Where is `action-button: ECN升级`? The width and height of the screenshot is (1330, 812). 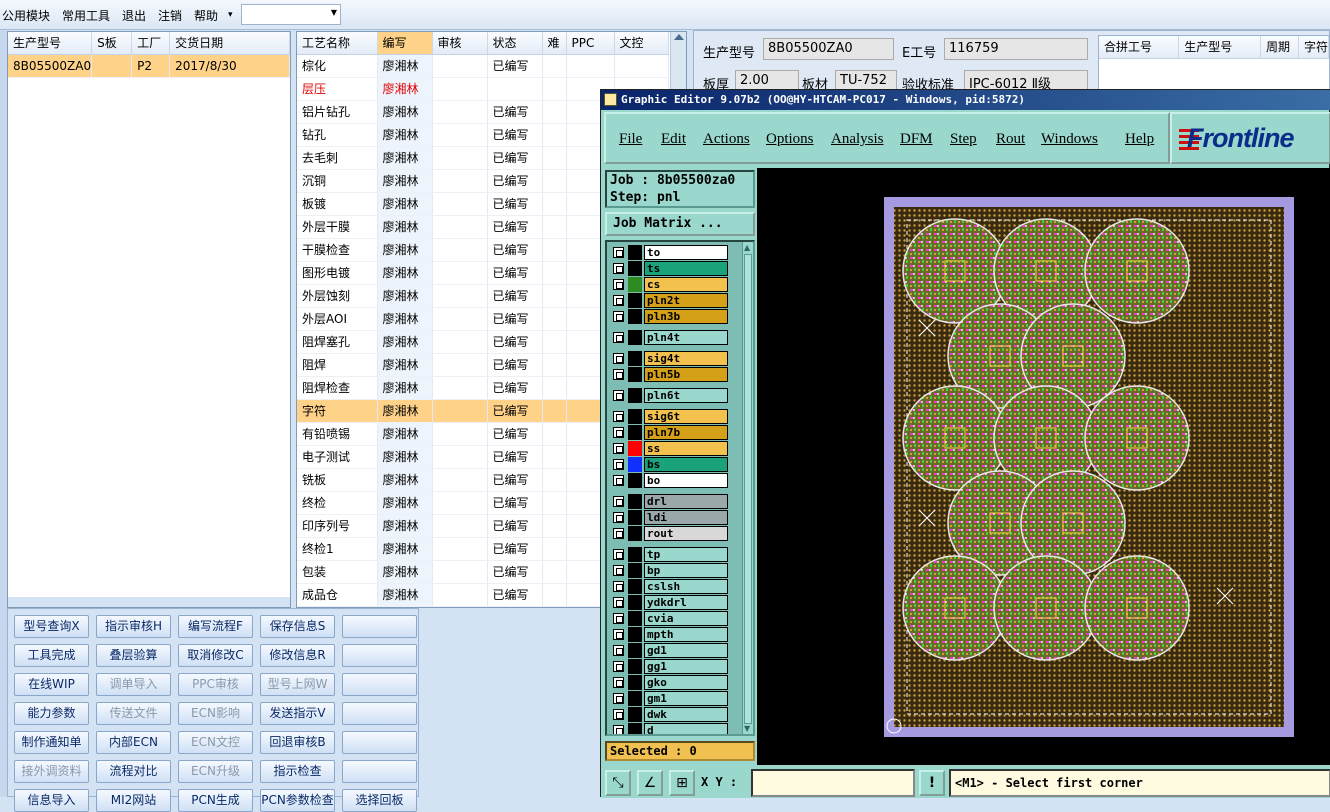 action-button: ECN升级 is located at coordinates (215, 771).